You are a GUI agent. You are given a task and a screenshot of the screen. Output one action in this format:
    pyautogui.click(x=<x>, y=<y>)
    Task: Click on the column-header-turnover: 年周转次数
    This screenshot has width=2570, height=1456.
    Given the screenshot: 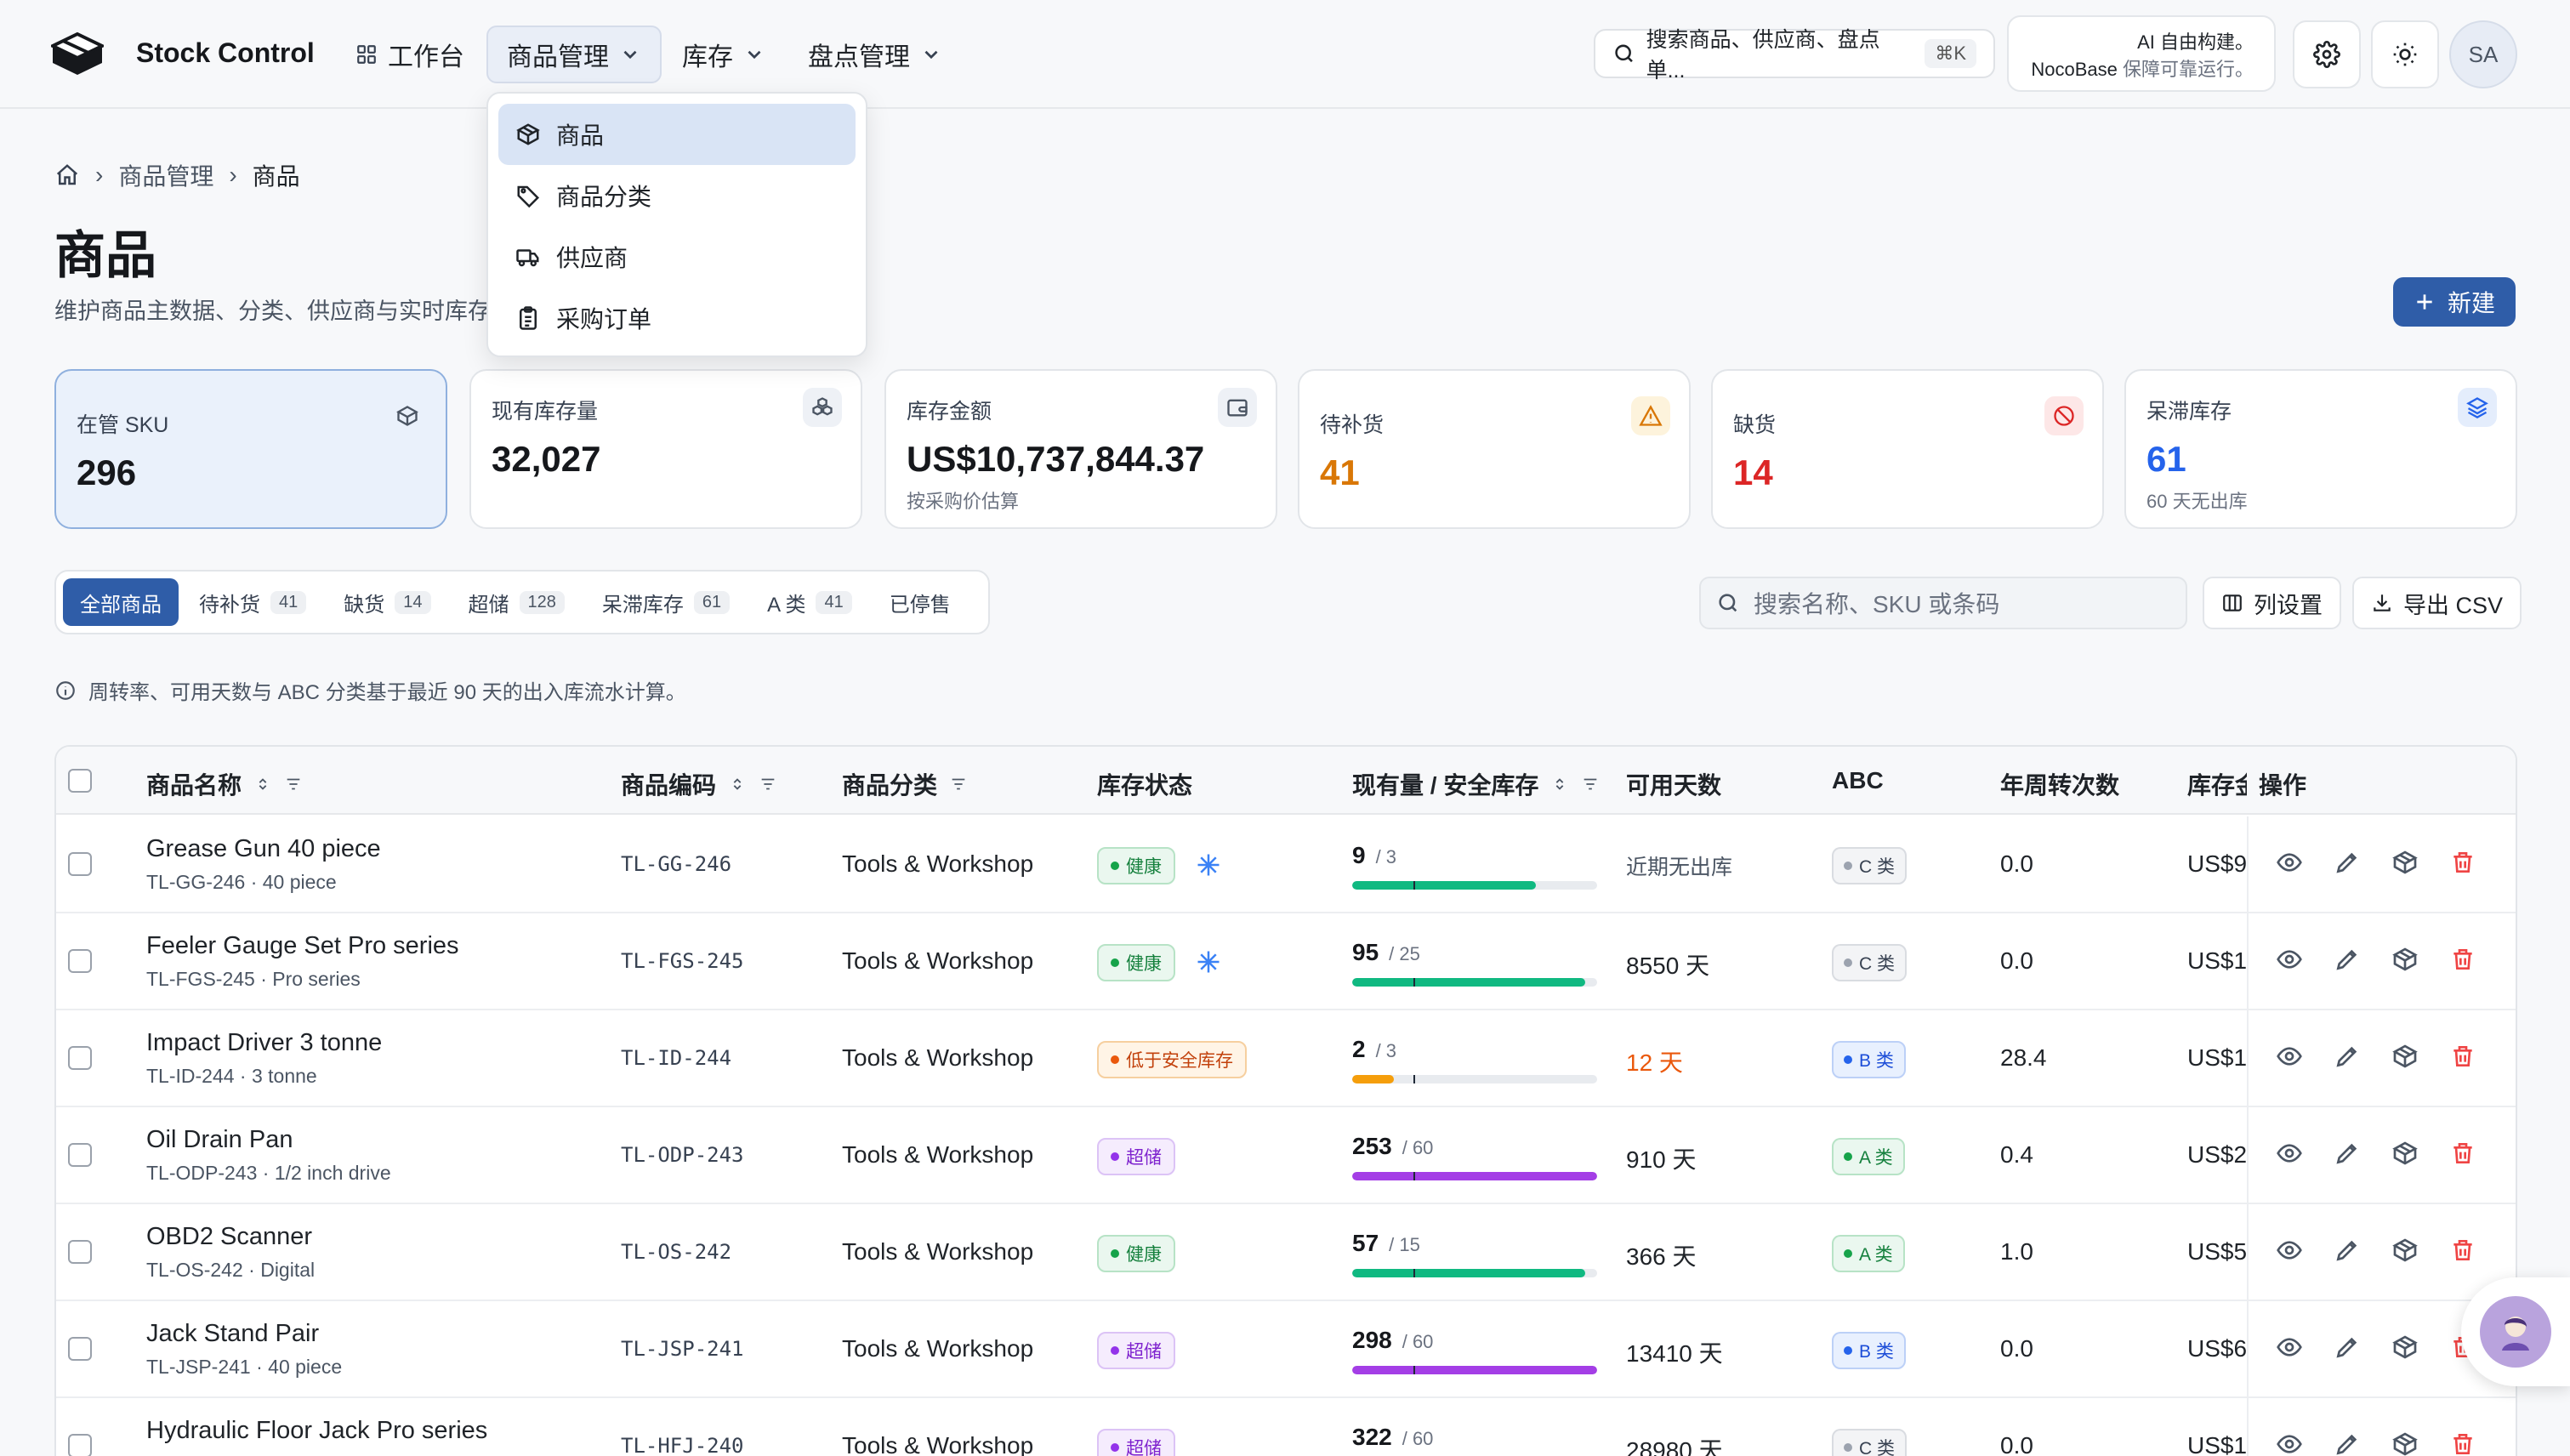 What is the action you would take?
    pyautogui.click(x=2060, y=784)
    